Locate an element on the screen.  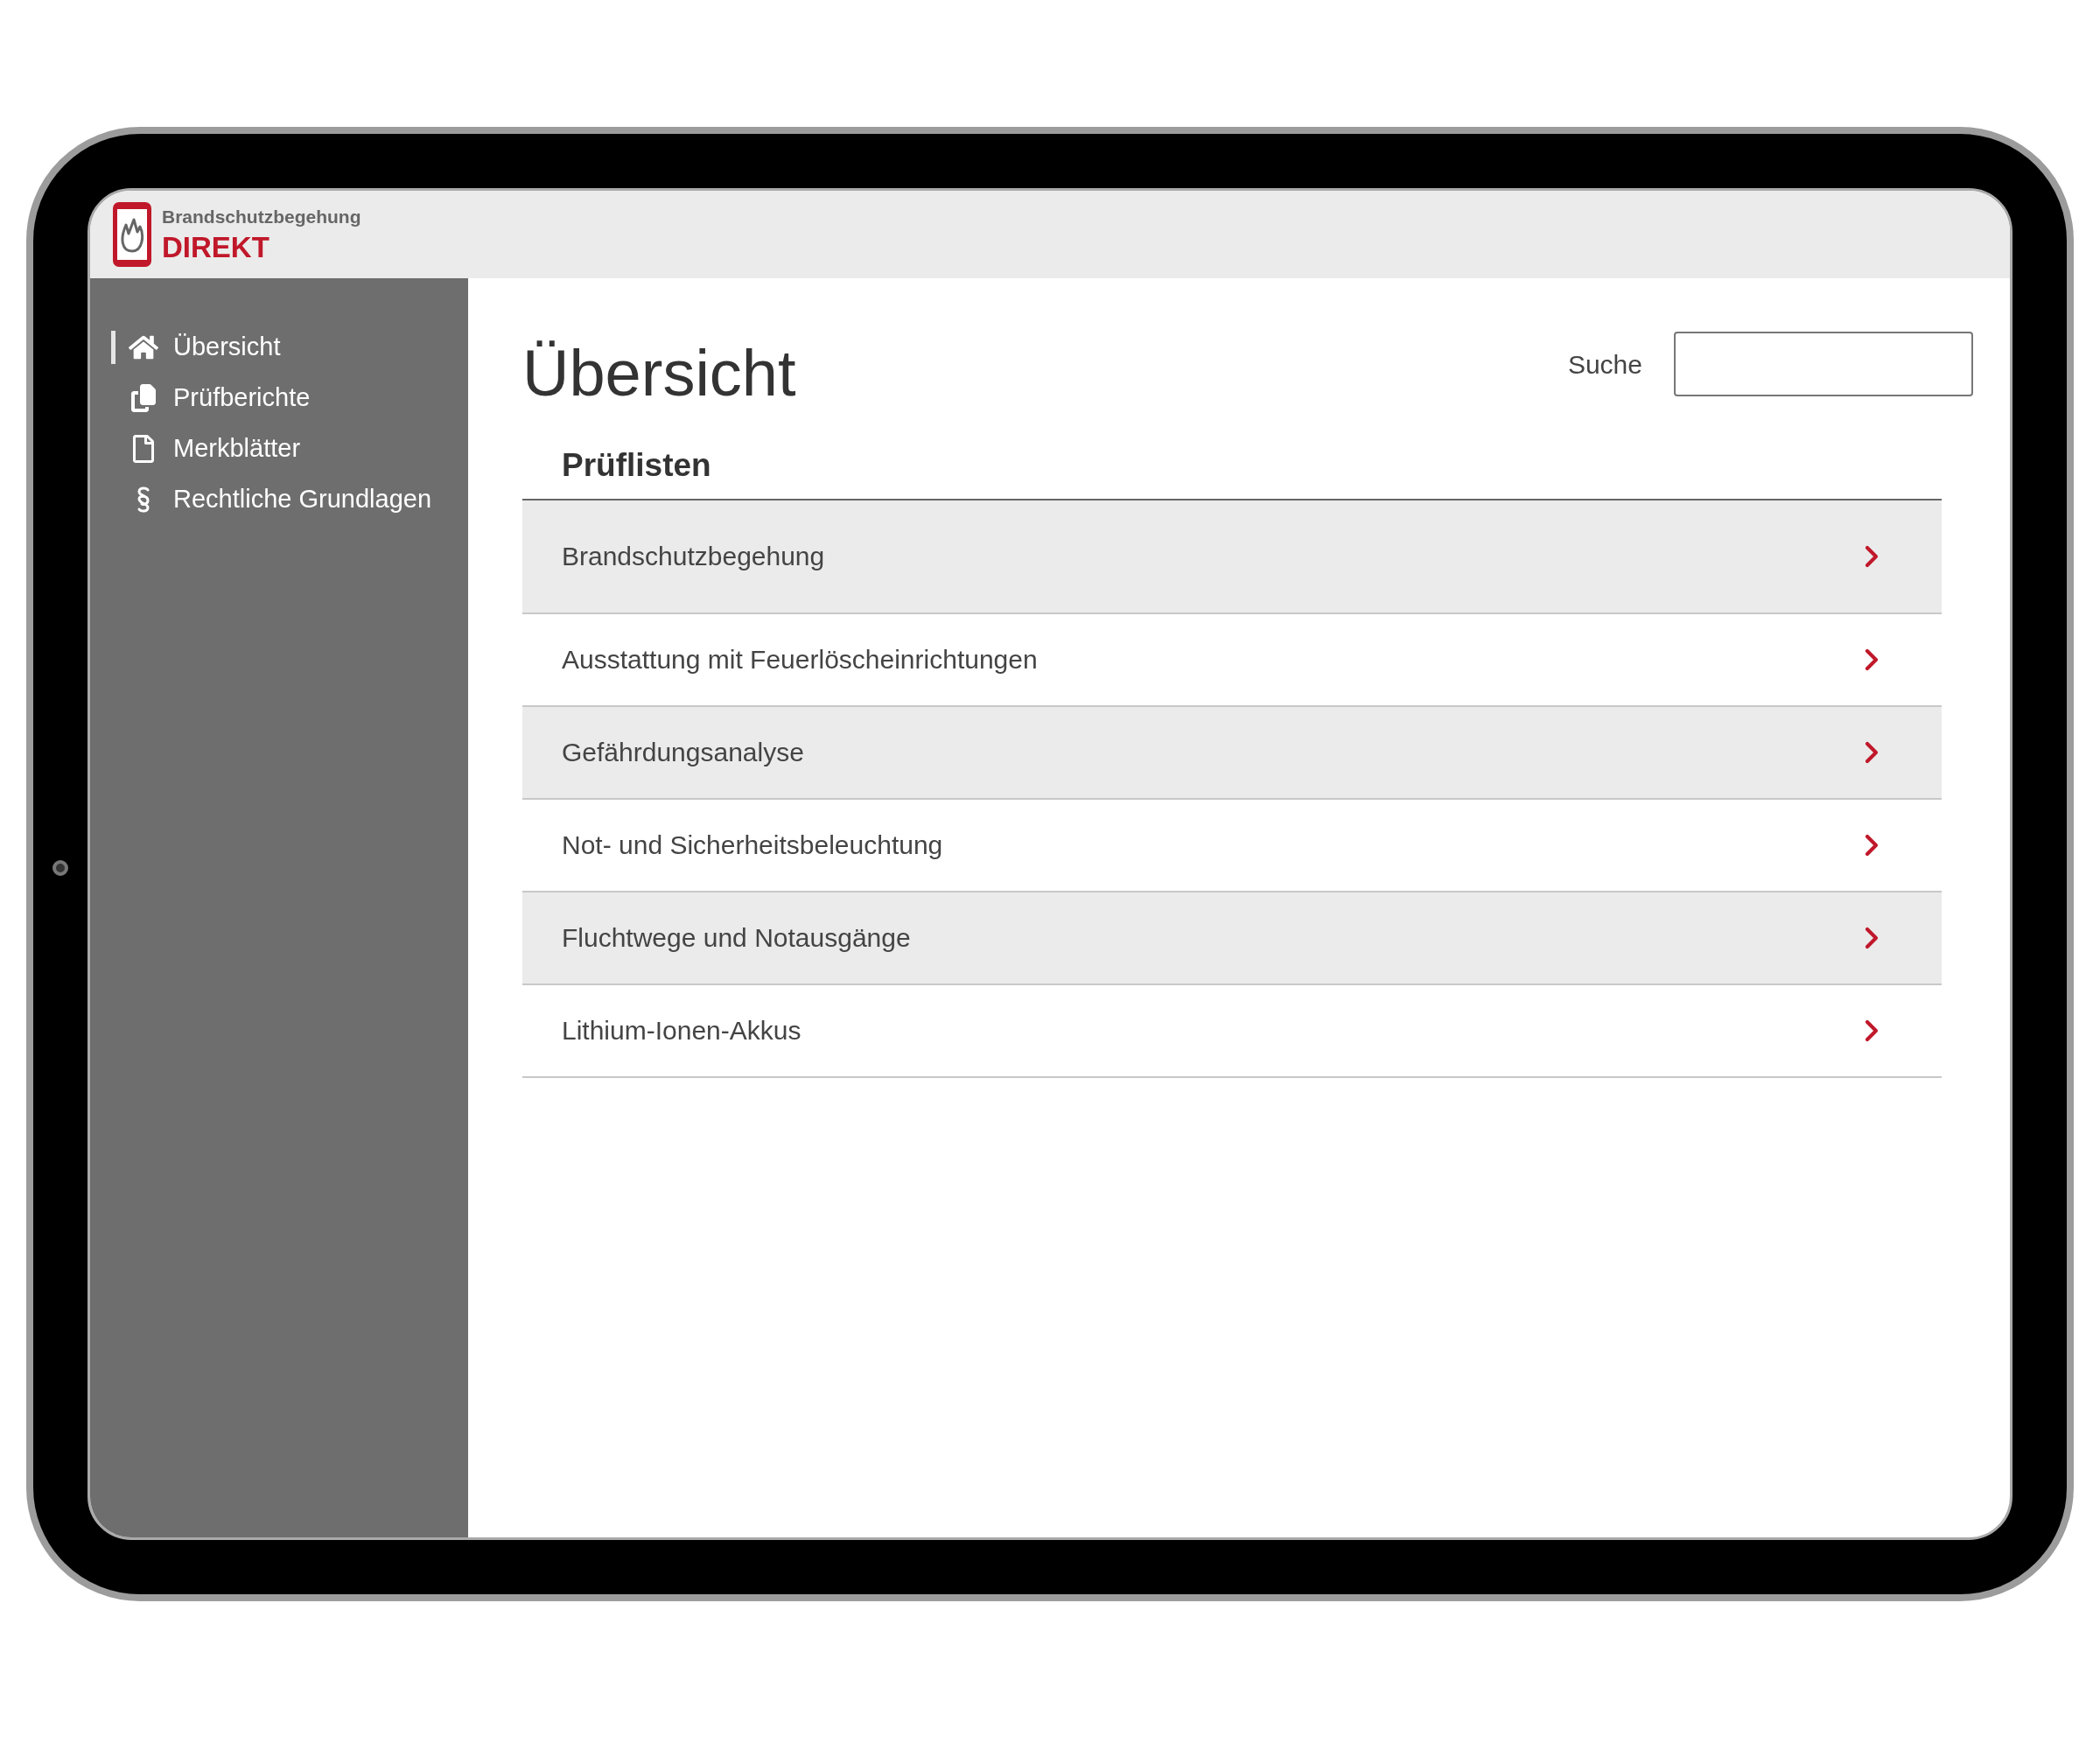
search-field is located at coordinates (1823, 364).